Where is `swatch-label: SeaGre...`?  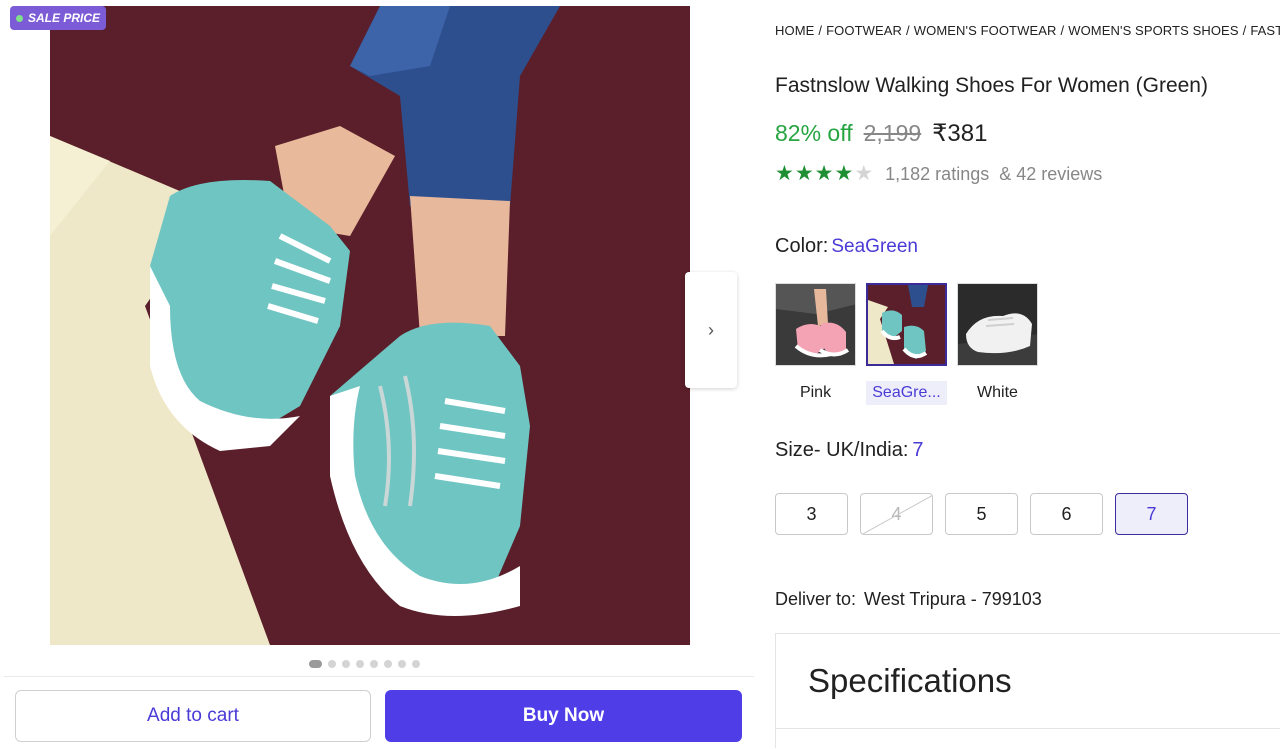
swatch-label: SeaGre... is located at coordinates (906, 393).